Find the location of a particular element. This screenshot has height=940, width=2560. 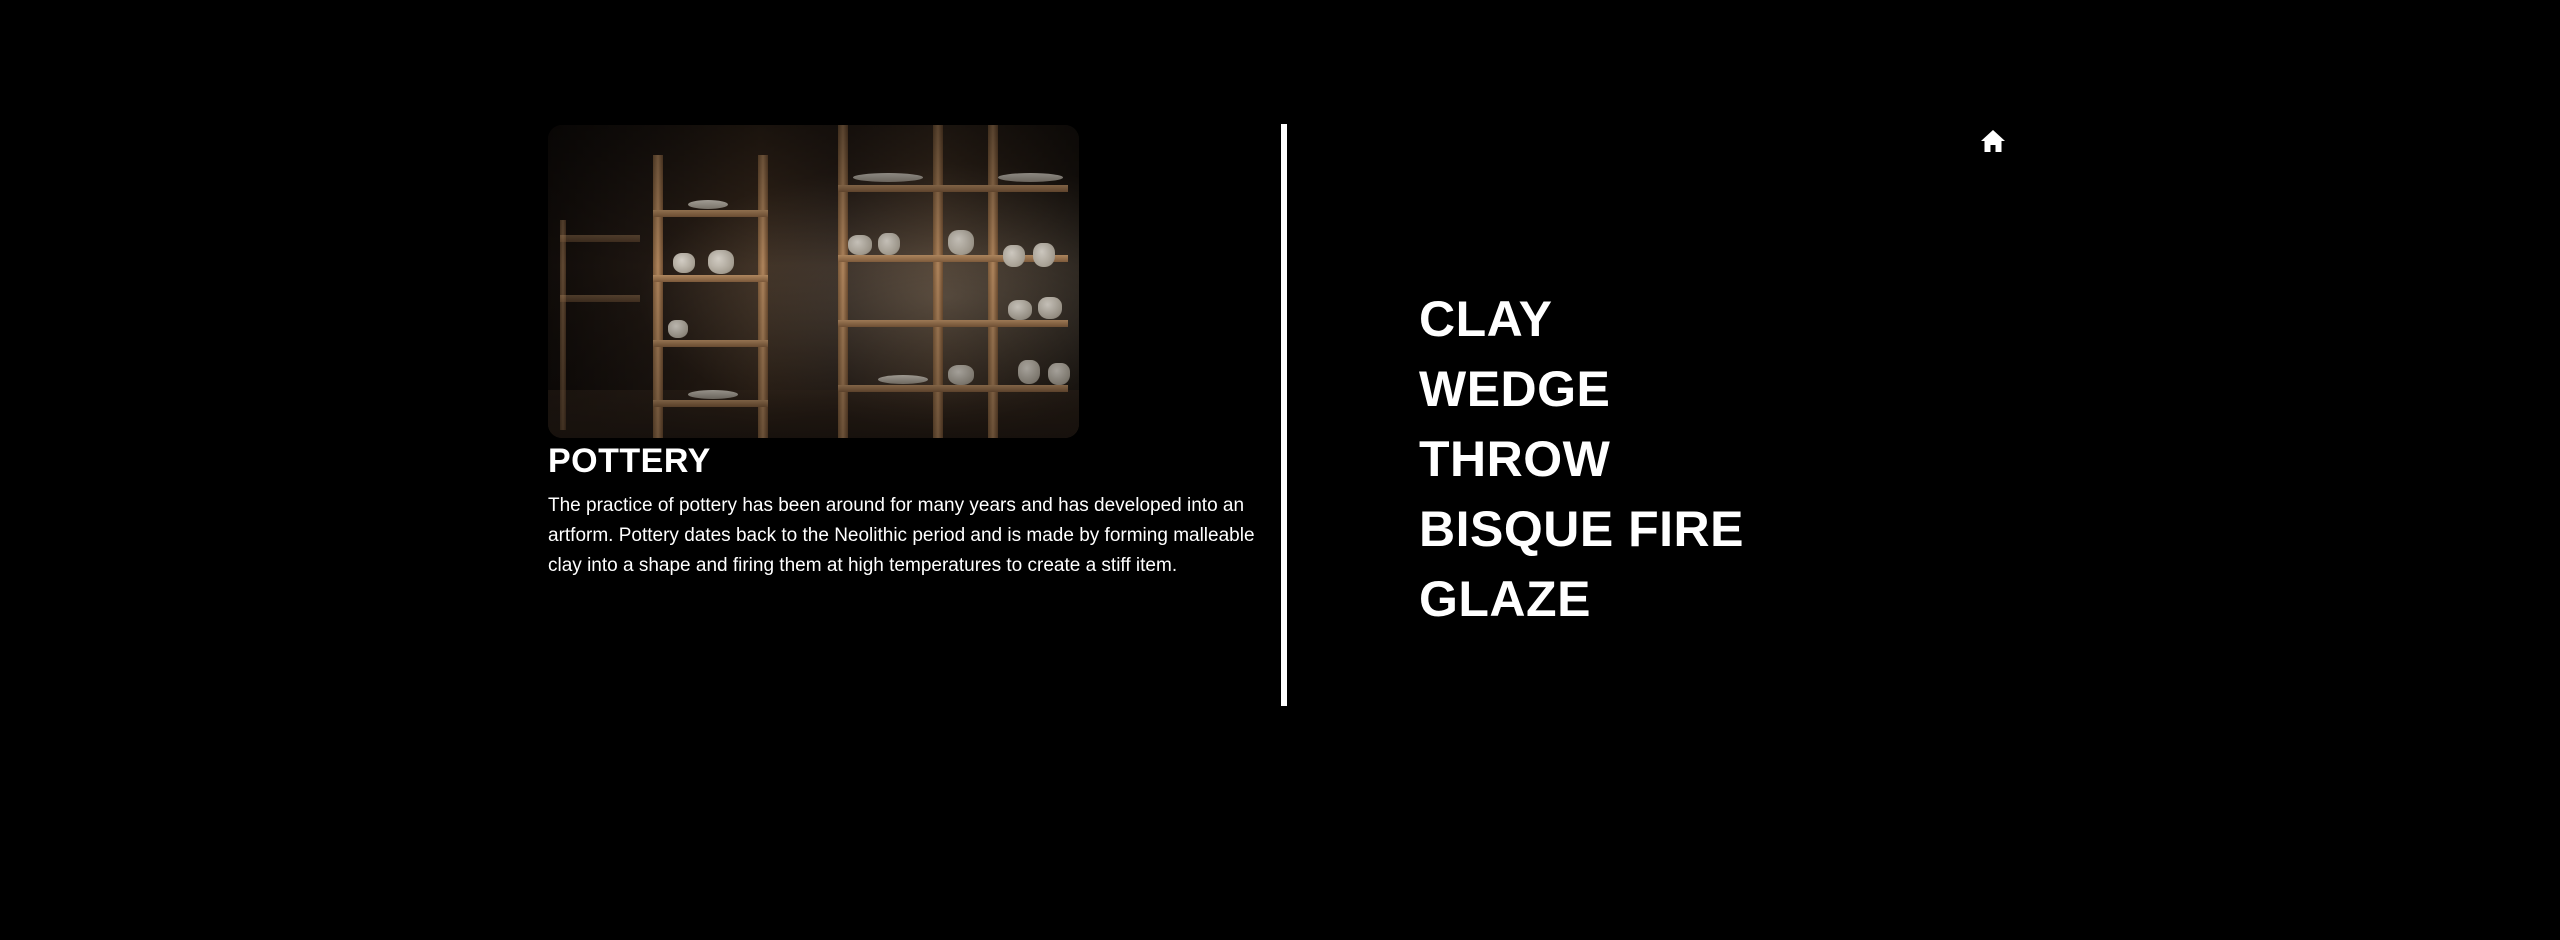

pottery-steps-list: CLAY WEDGE THROW BISQUE FIRE GLAZE is located at coordinates (1581, 459).